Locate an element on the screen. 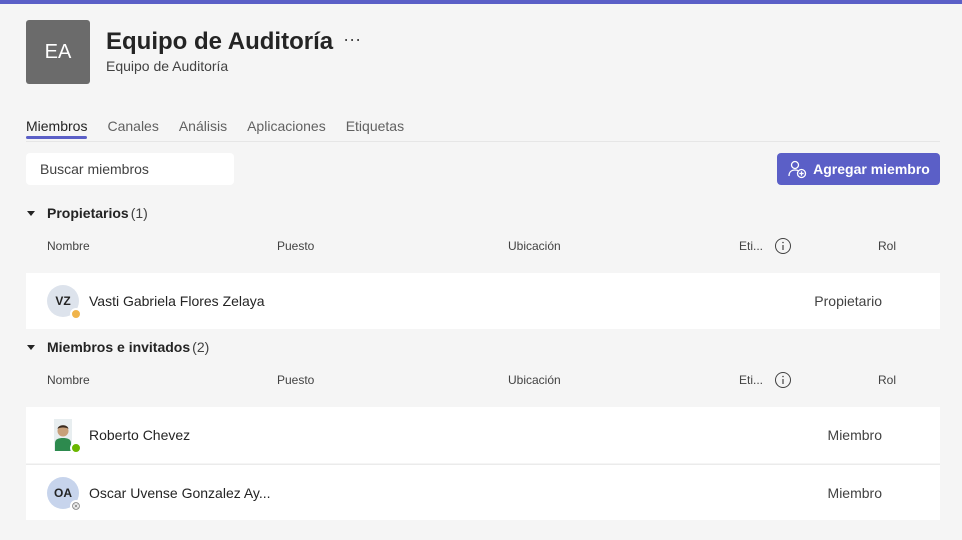 This screenshot has width=962, height=540. tabs-divider is located at coordinates (483, 141).